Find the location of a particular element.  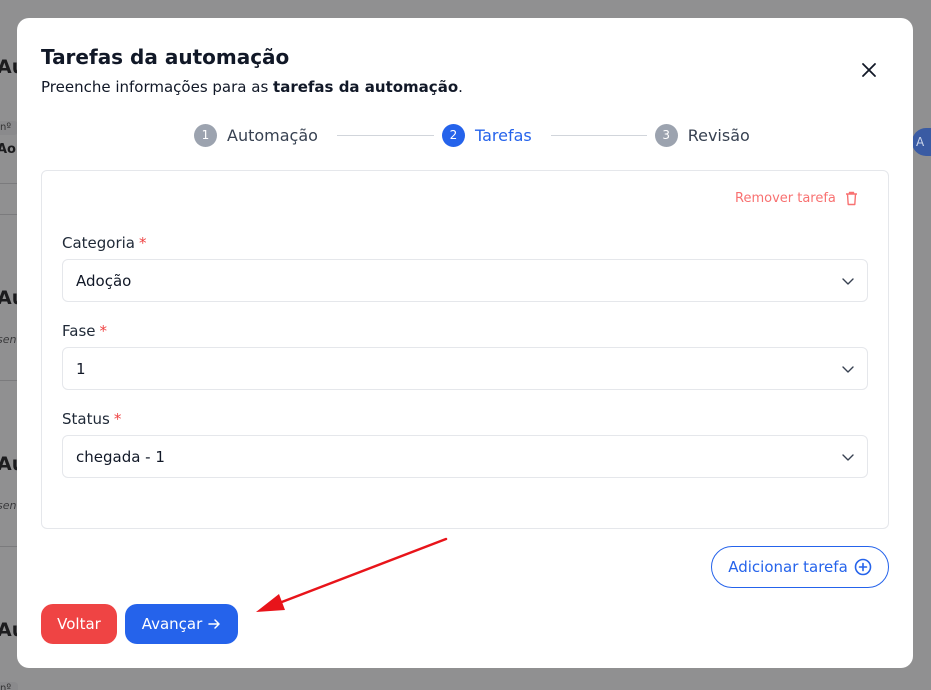

close-button is located at coordinates (869, 71).